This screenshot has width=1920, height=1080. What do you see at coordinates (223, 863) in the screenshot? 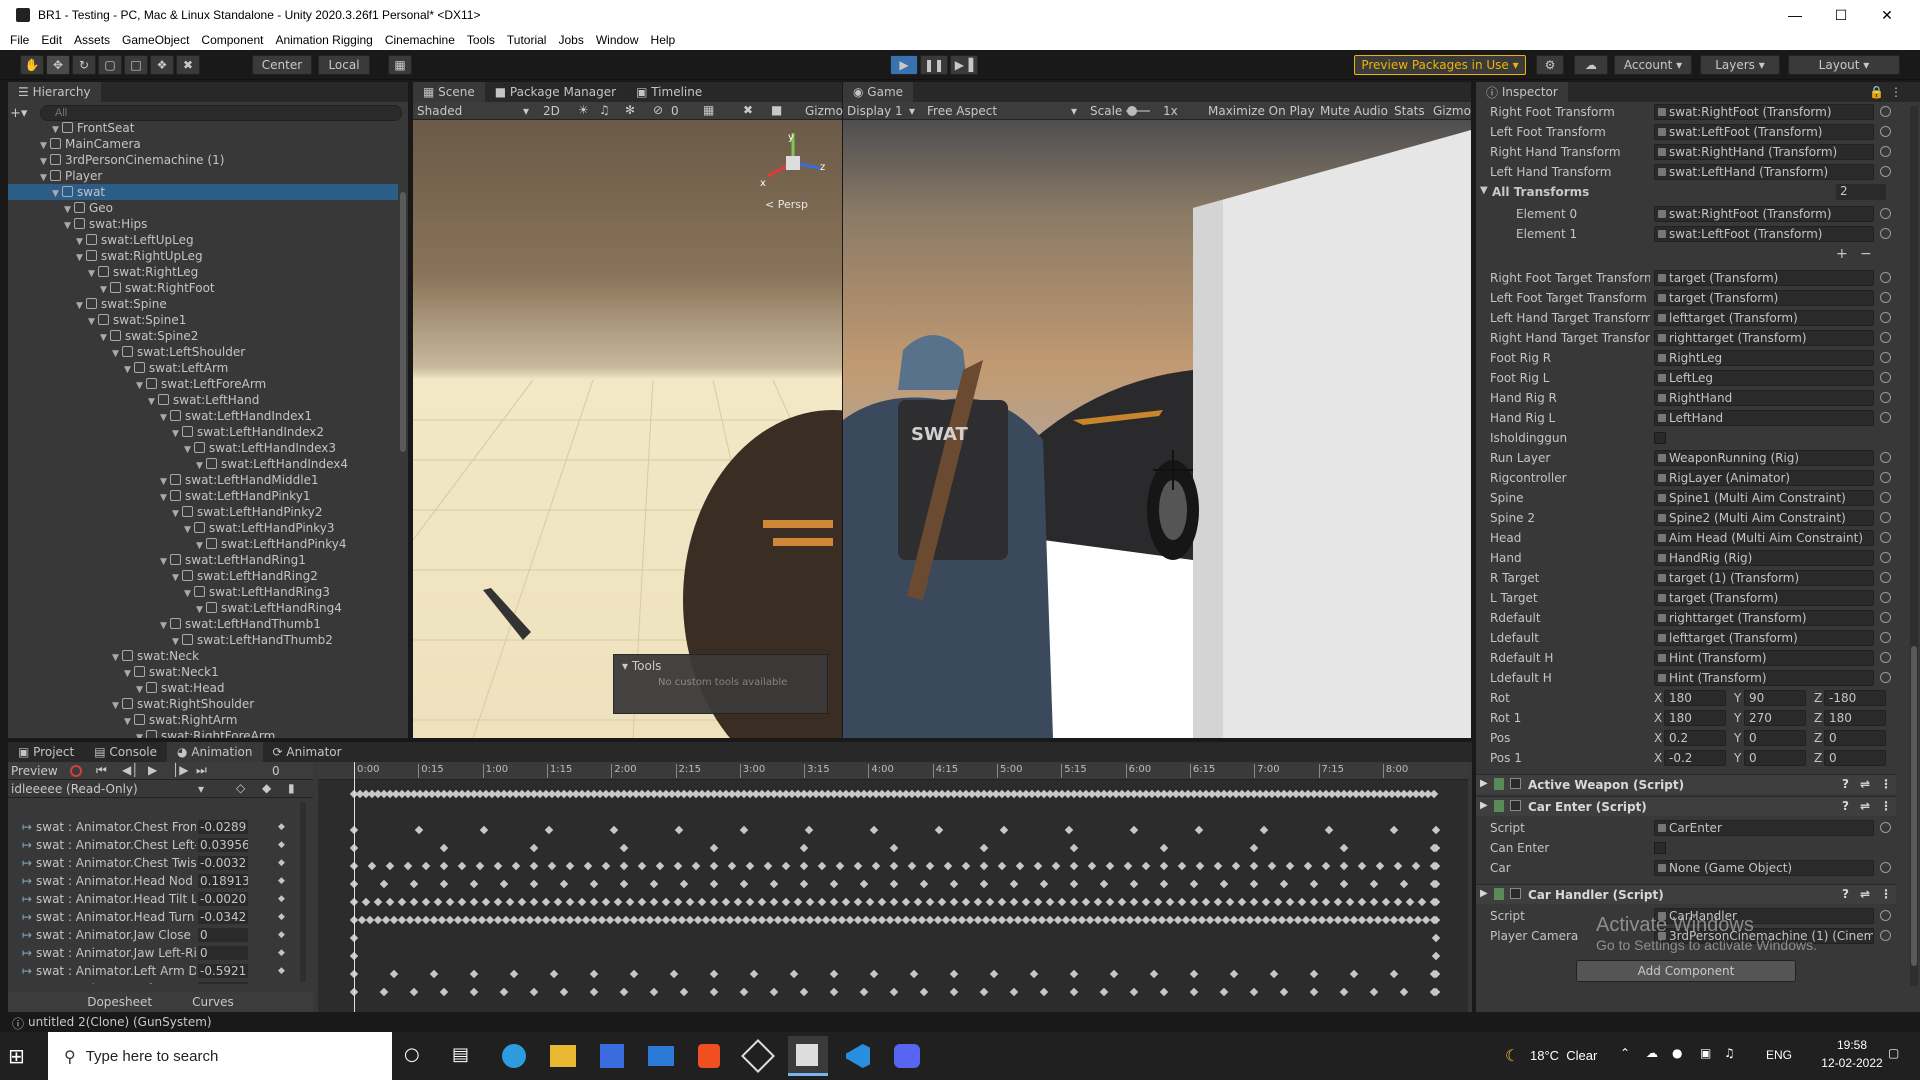
I see `curve-value-field: -0.0032` at bounding box center [223, 863].